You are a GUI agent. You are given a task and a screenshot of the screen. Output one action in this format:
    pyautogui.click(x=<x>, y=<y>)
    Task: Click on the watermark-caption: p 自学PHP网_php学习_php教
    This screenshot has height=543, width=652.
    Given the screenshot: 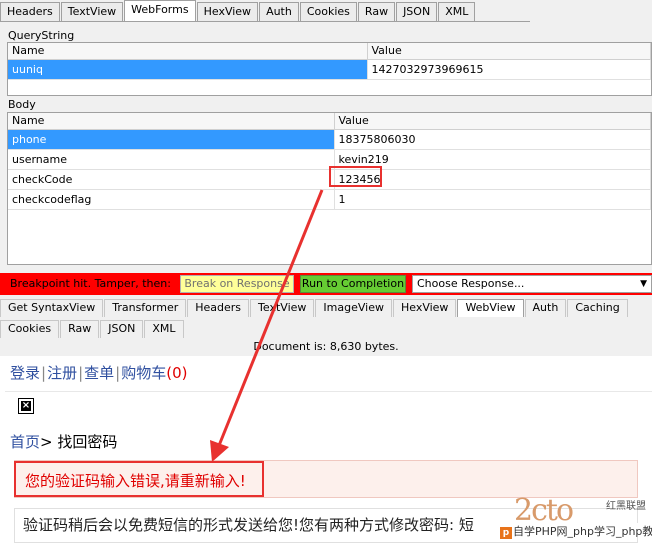 What is the action you would take?
    pyautogui.click(x=576, y=531)
    